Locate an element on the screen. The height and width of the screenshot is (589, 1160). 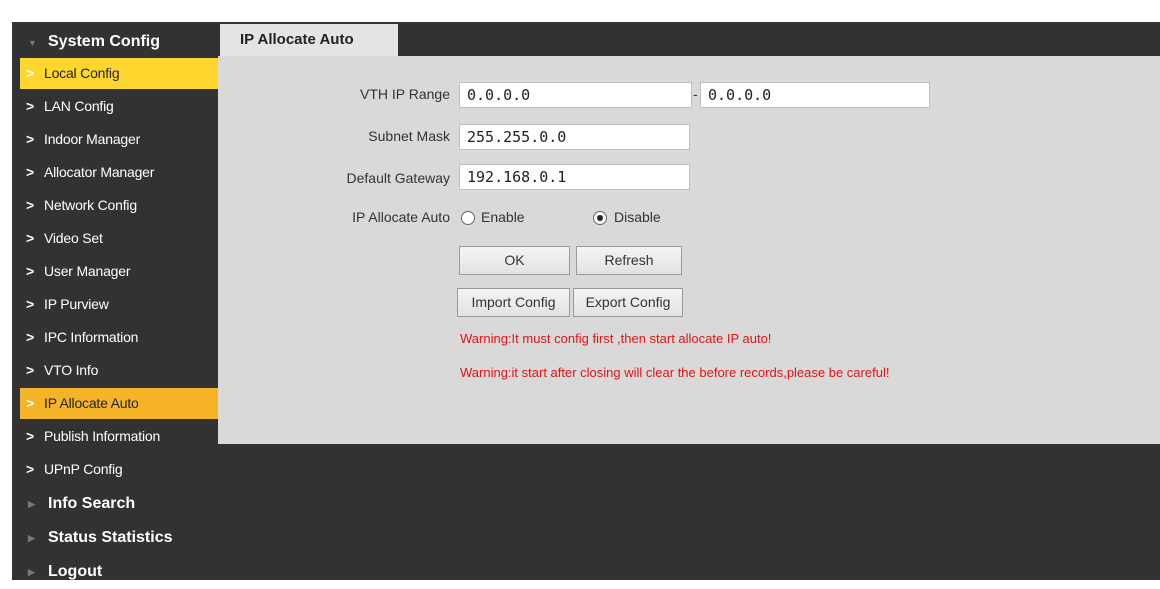
disable-radio is located at coordinates (600, 218).